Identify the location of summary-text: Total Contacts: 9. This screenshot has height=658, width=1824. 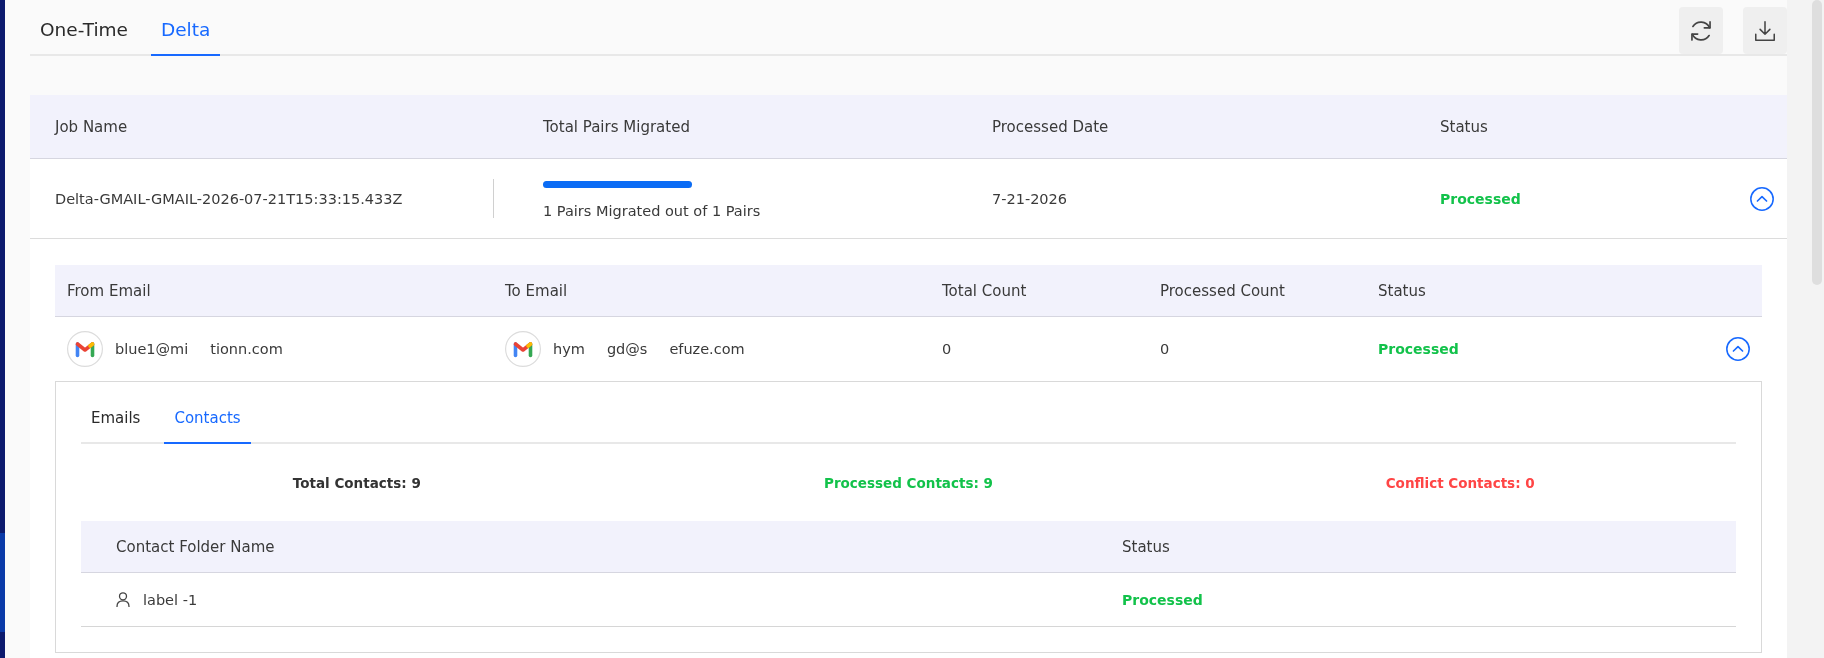
(356, 482).